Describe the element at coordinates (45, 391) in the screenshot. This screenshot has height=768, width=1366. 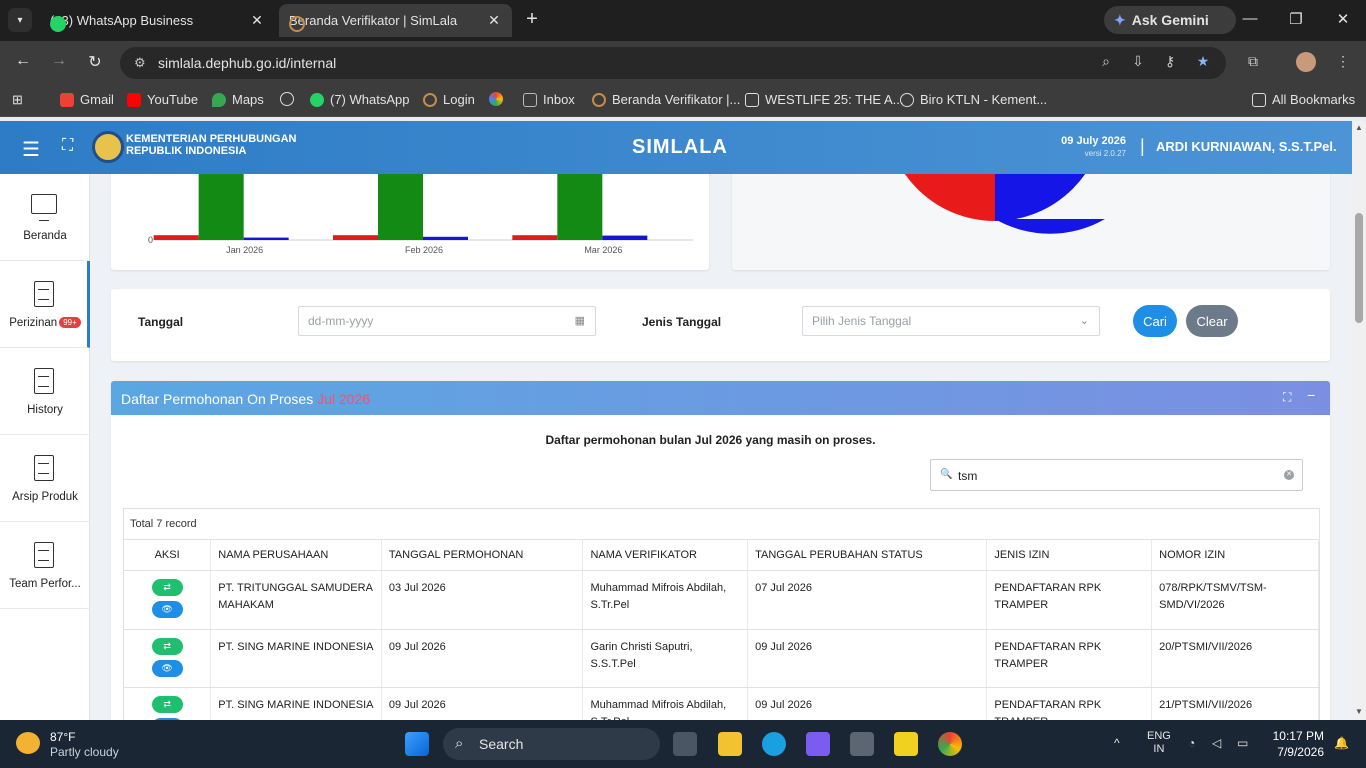
I see `sidebar-item-history: History` at that location.